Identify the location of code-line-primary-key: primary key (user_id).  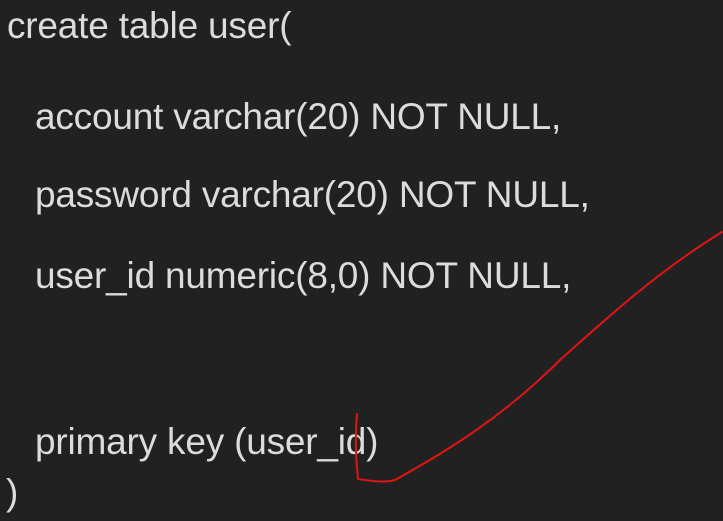
(207, 441).